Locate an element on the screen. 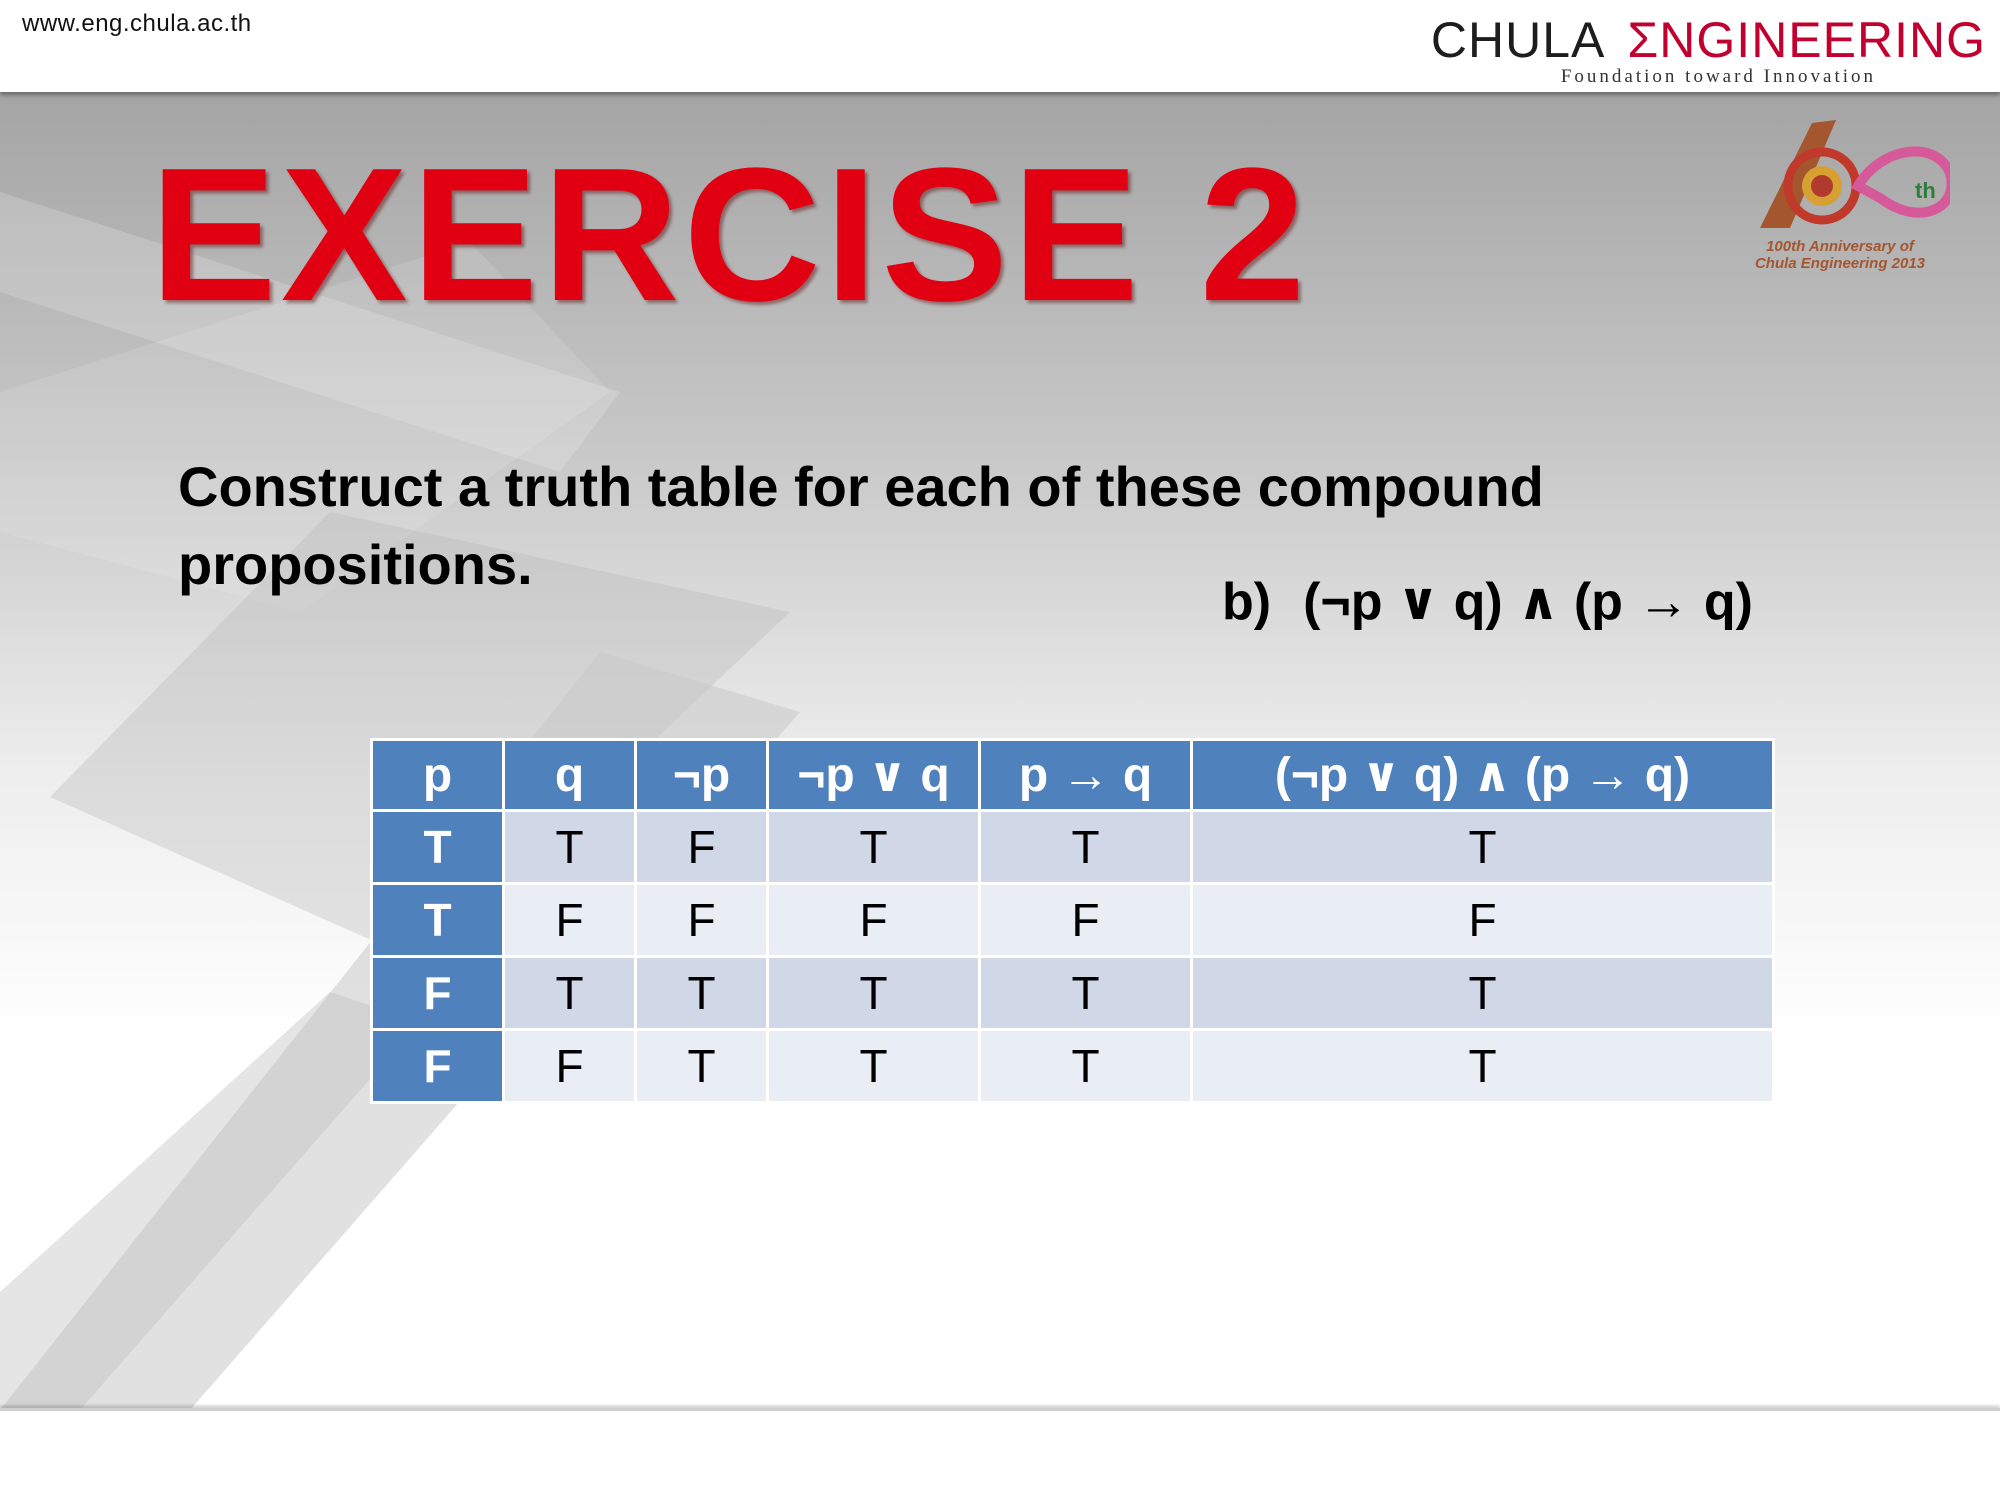  header-not-p-or-q: ¬p ∨ q is located at coordinates (873, 775).